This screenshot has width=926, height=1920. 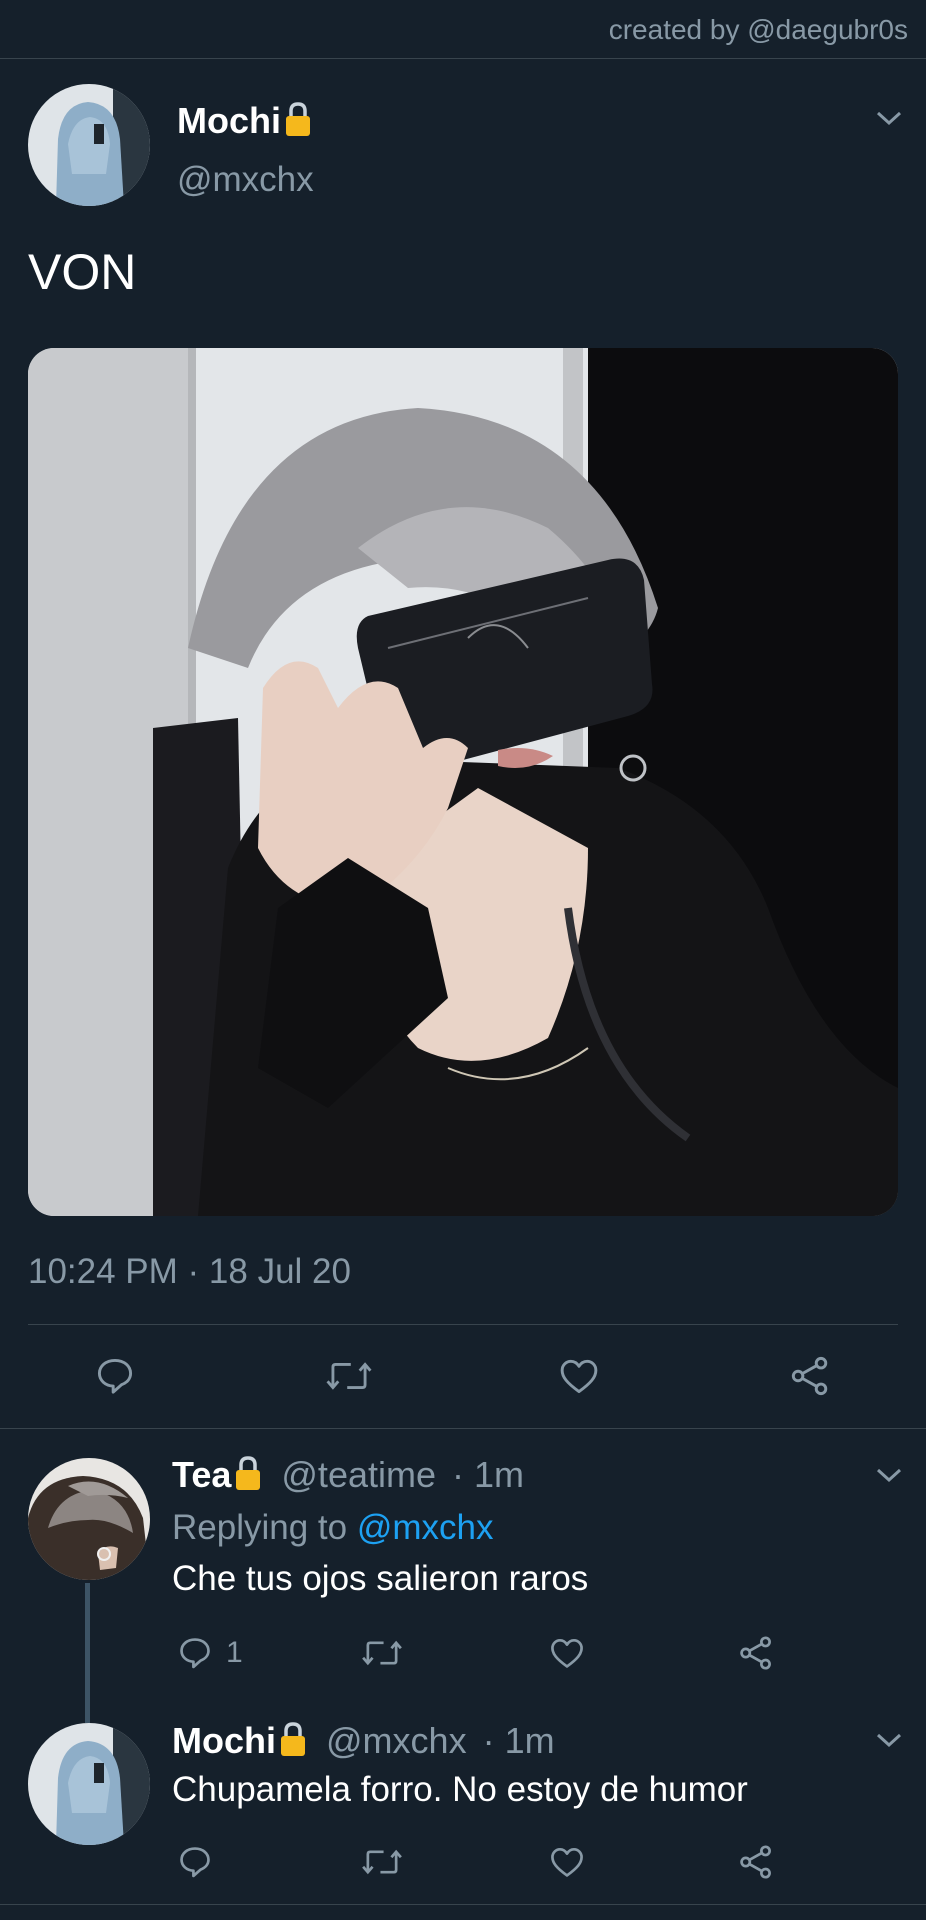 I want to click on thread-line, so click(x=87, y=1653).